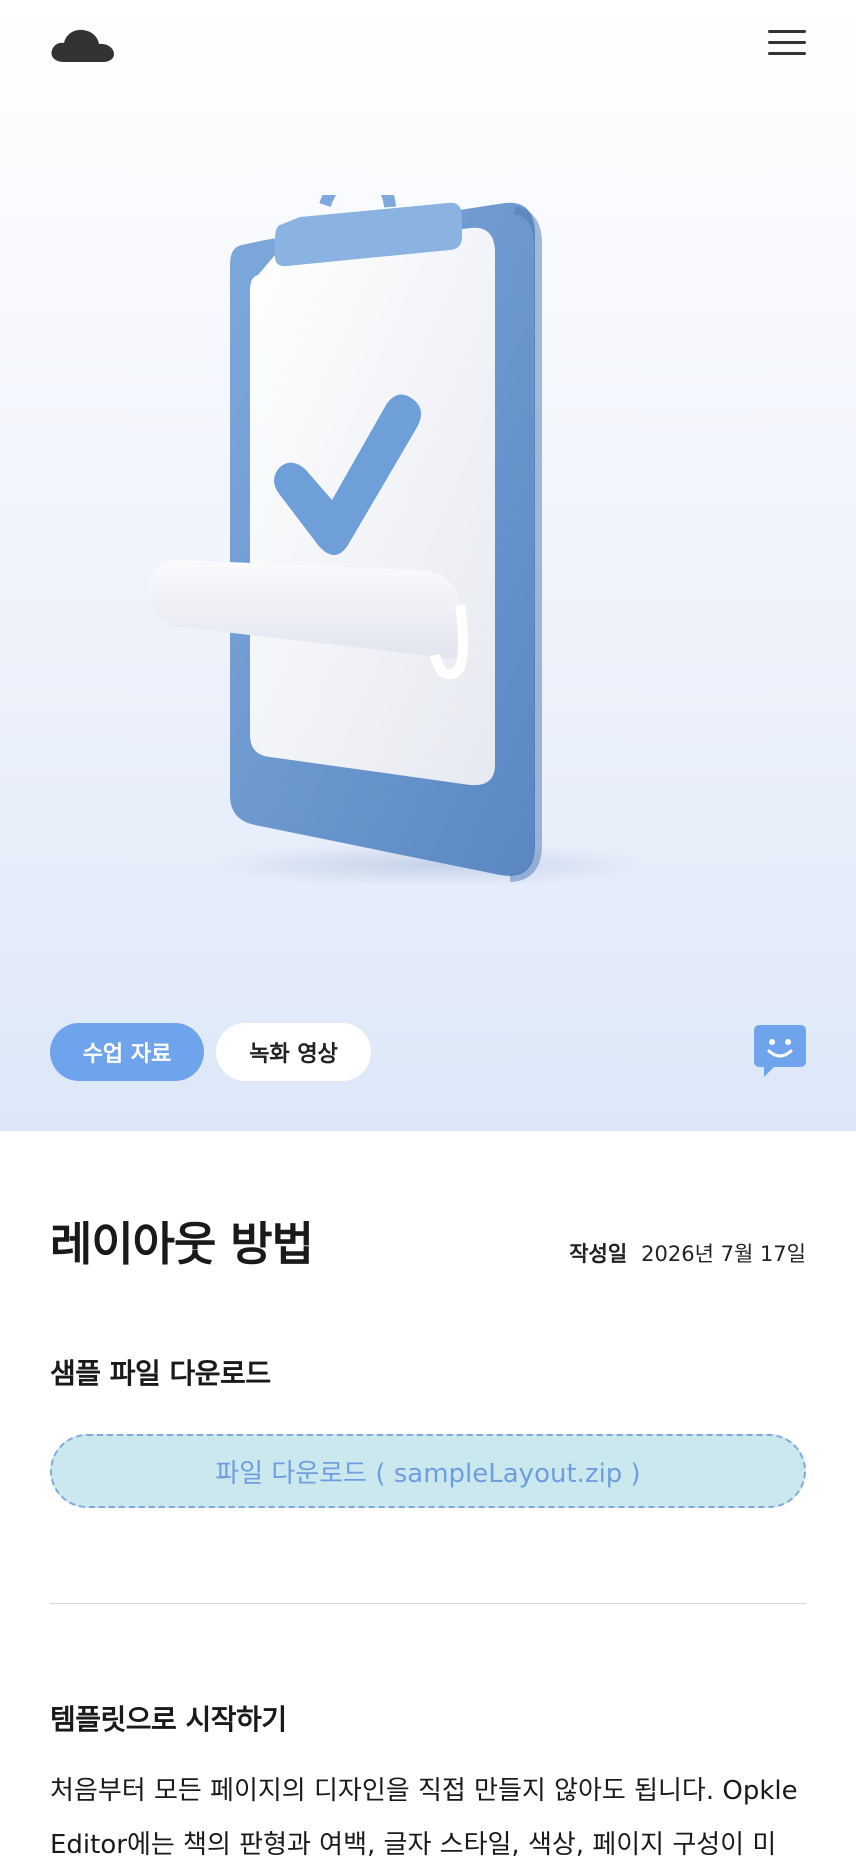  Describe the element at coordinates (293, 1052) in the screenshot. I see `tag-recorded-video: 녹화 영상` at that location.